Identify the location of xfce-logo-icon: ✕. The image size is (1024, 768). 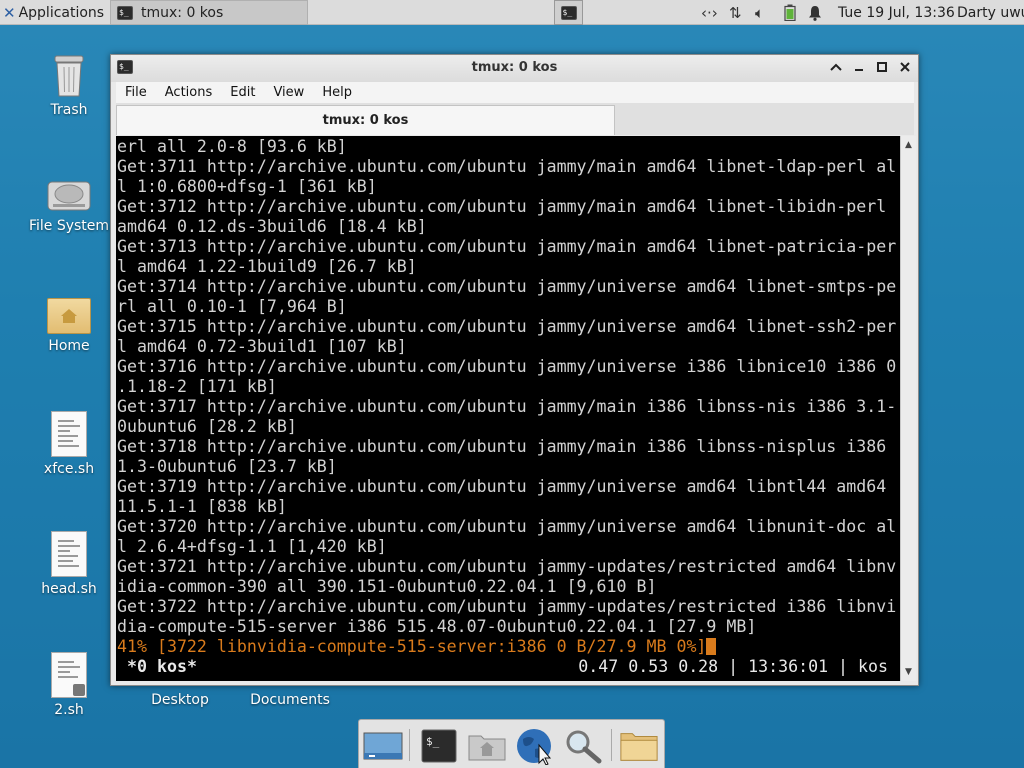
(9, 12).